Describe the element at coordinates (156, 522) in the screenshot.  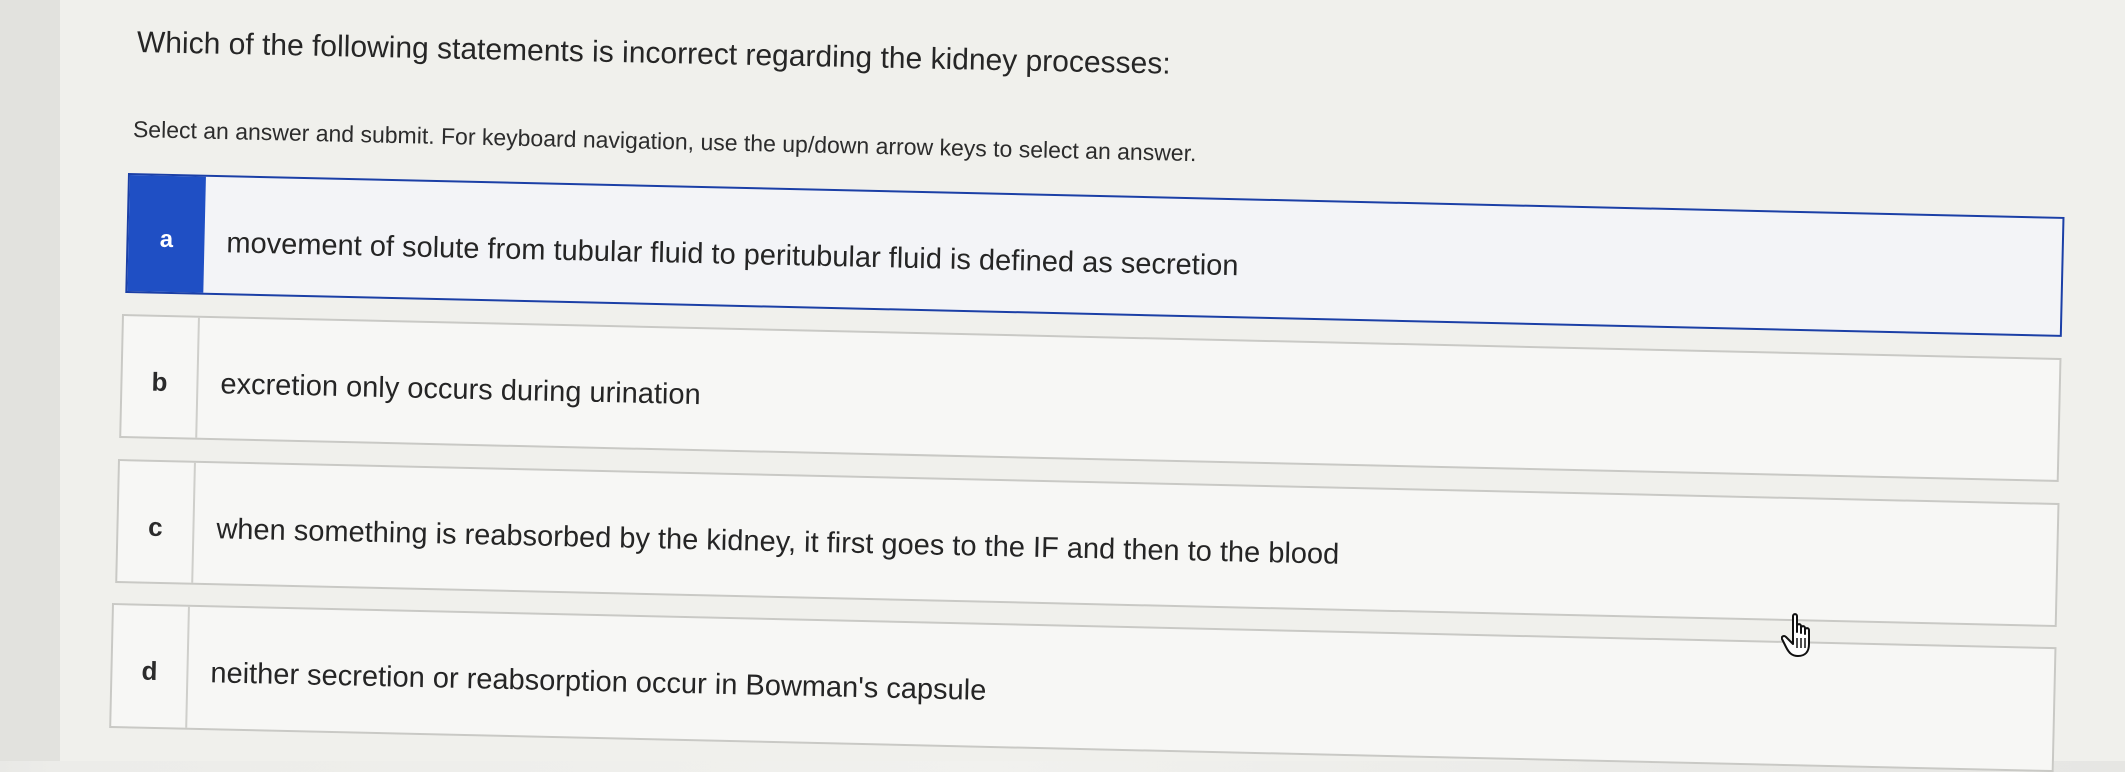
I see `option-letter-c: c` at that location.